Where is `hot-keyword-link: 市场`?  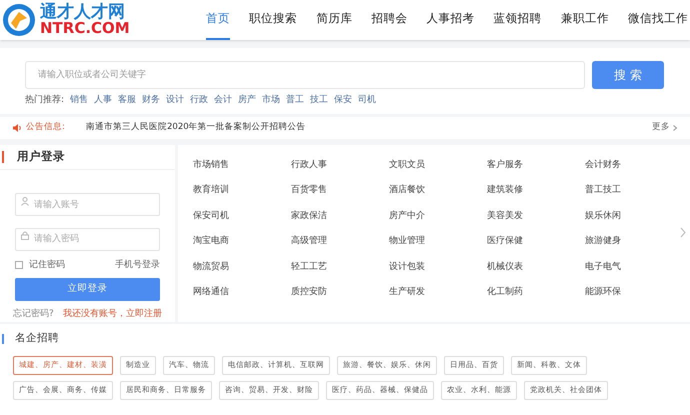
hot-keyword-link: 市场 is located at coordinates (271, 101).